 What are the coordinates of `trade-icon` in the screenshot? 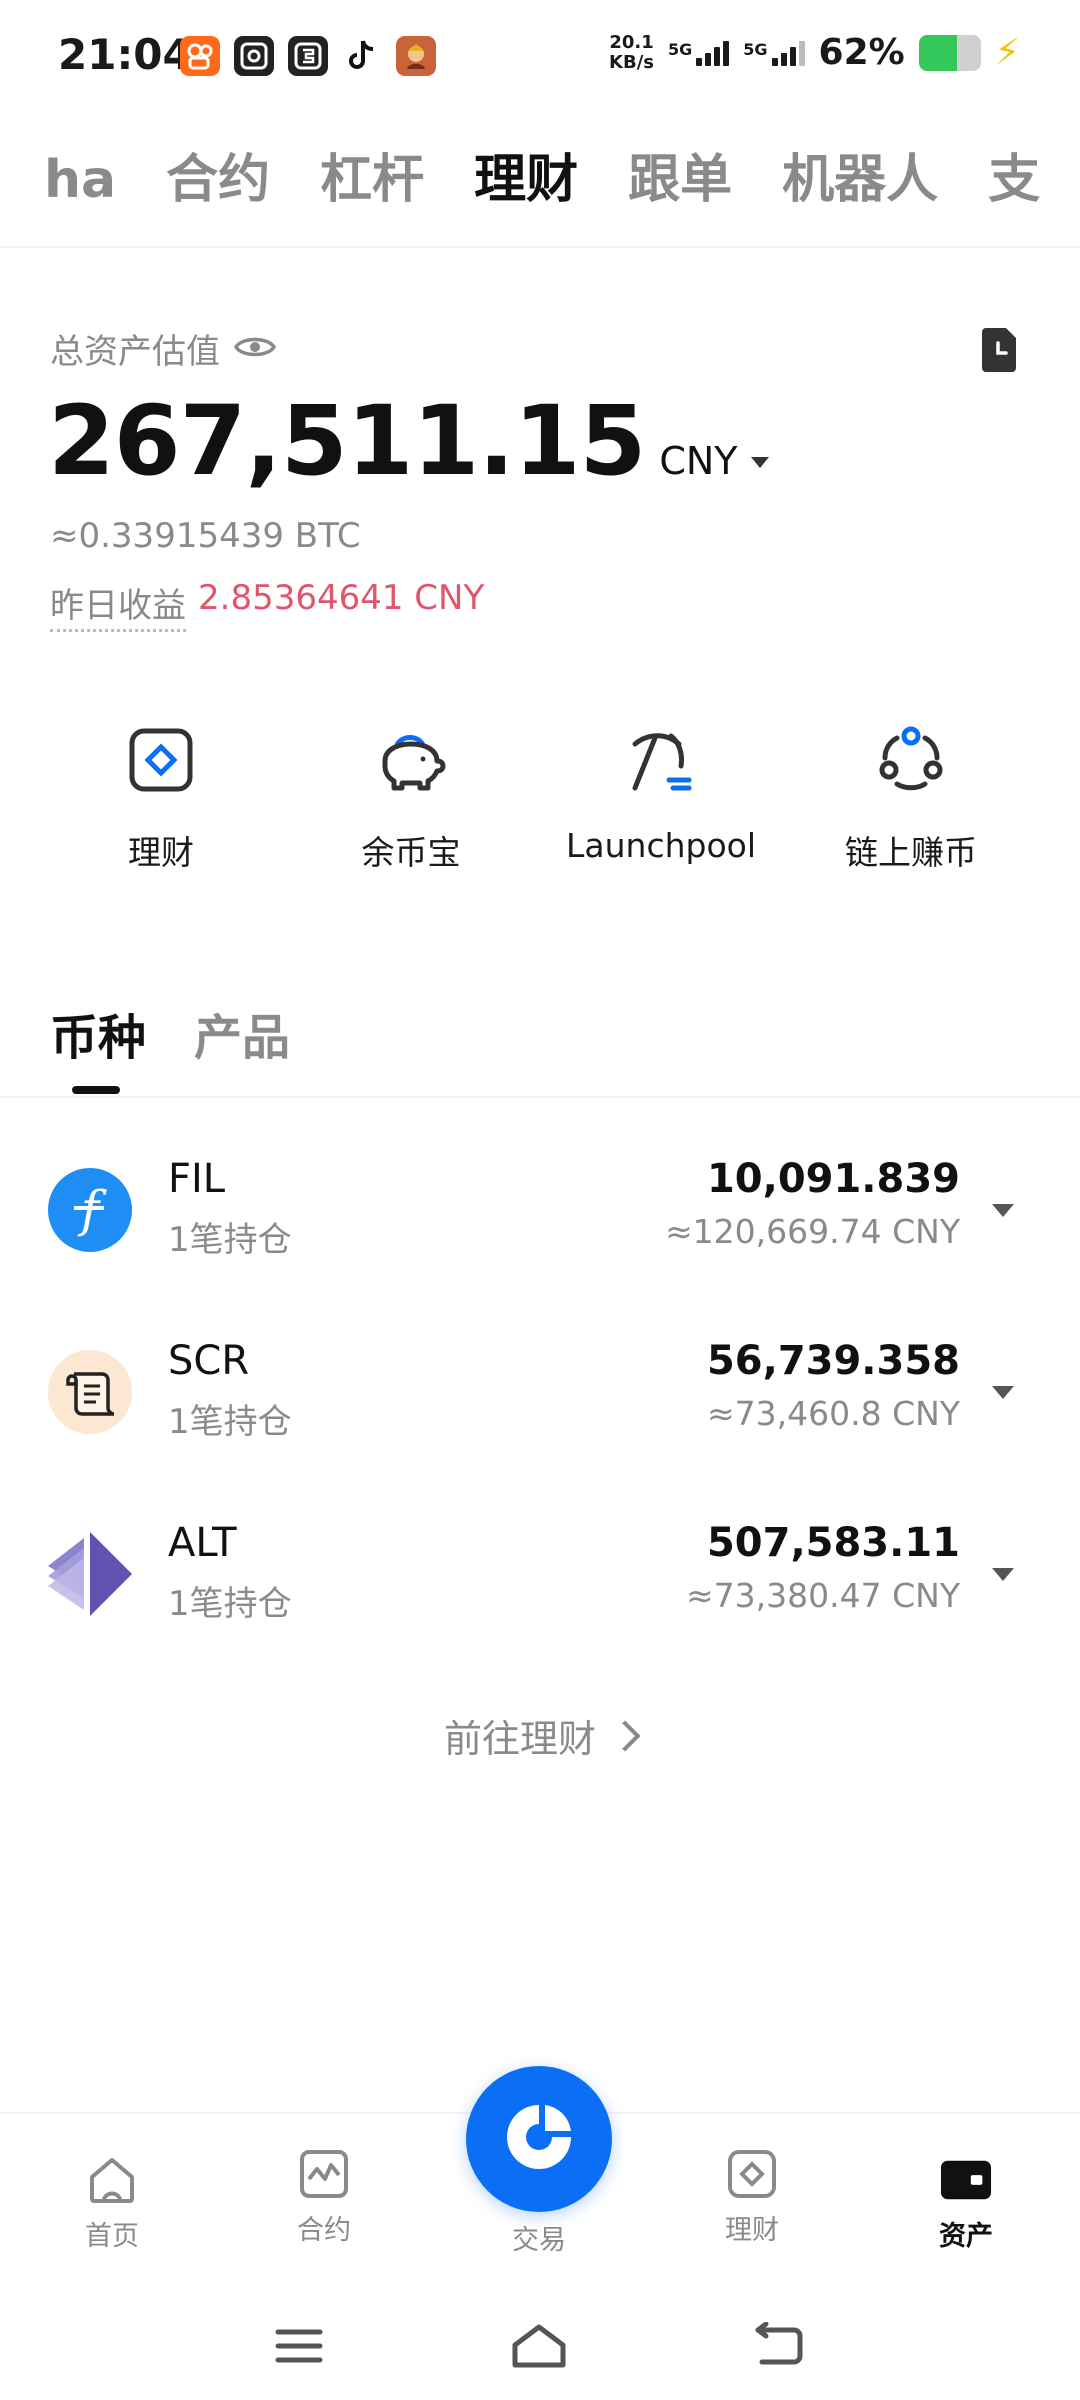 It's located at (539, 2139).